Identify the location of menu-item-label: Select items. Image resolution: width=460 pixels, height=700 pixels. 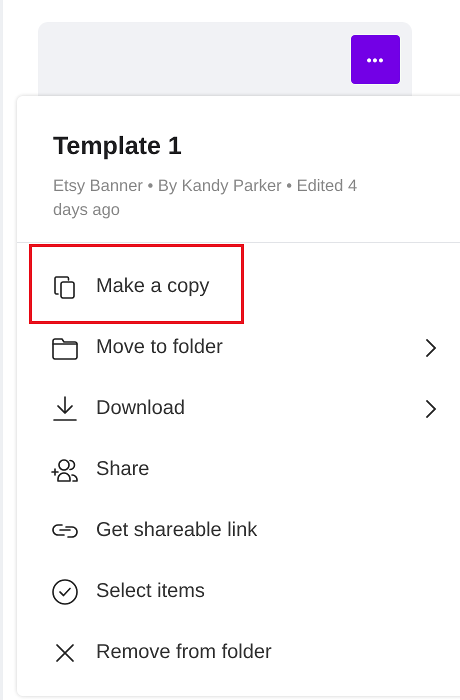
(150, 591).